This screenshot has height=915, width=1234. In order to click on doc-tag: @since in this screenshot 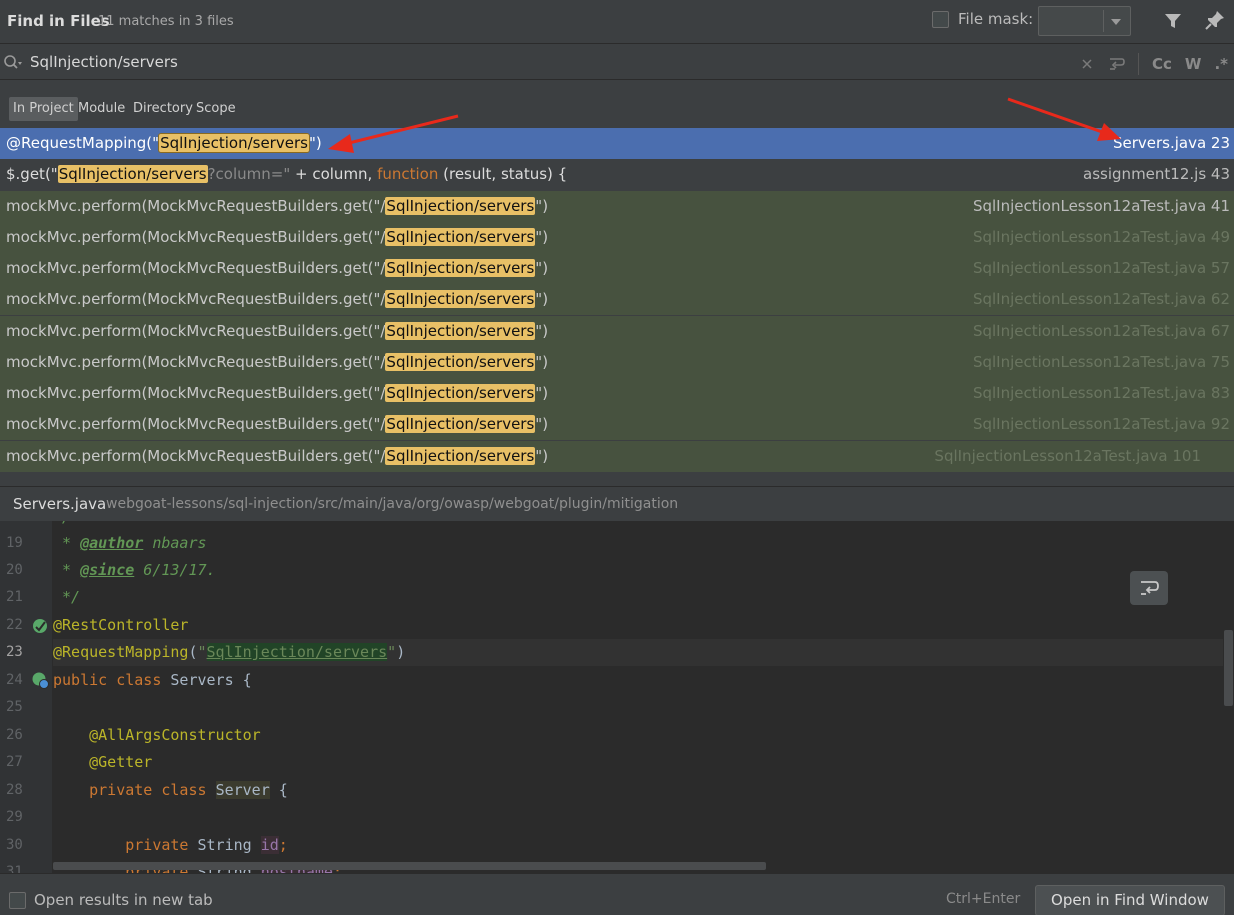, I will do `click(107, 570)`.